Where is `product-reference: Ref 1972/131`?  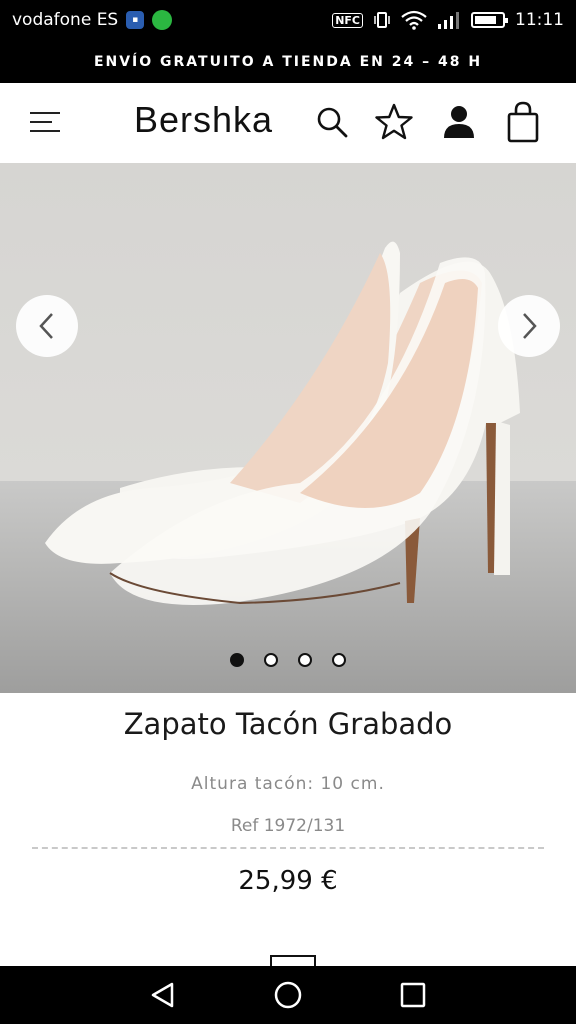
product-reference: Ref 1972/131 is located at coordinates (288, 826).